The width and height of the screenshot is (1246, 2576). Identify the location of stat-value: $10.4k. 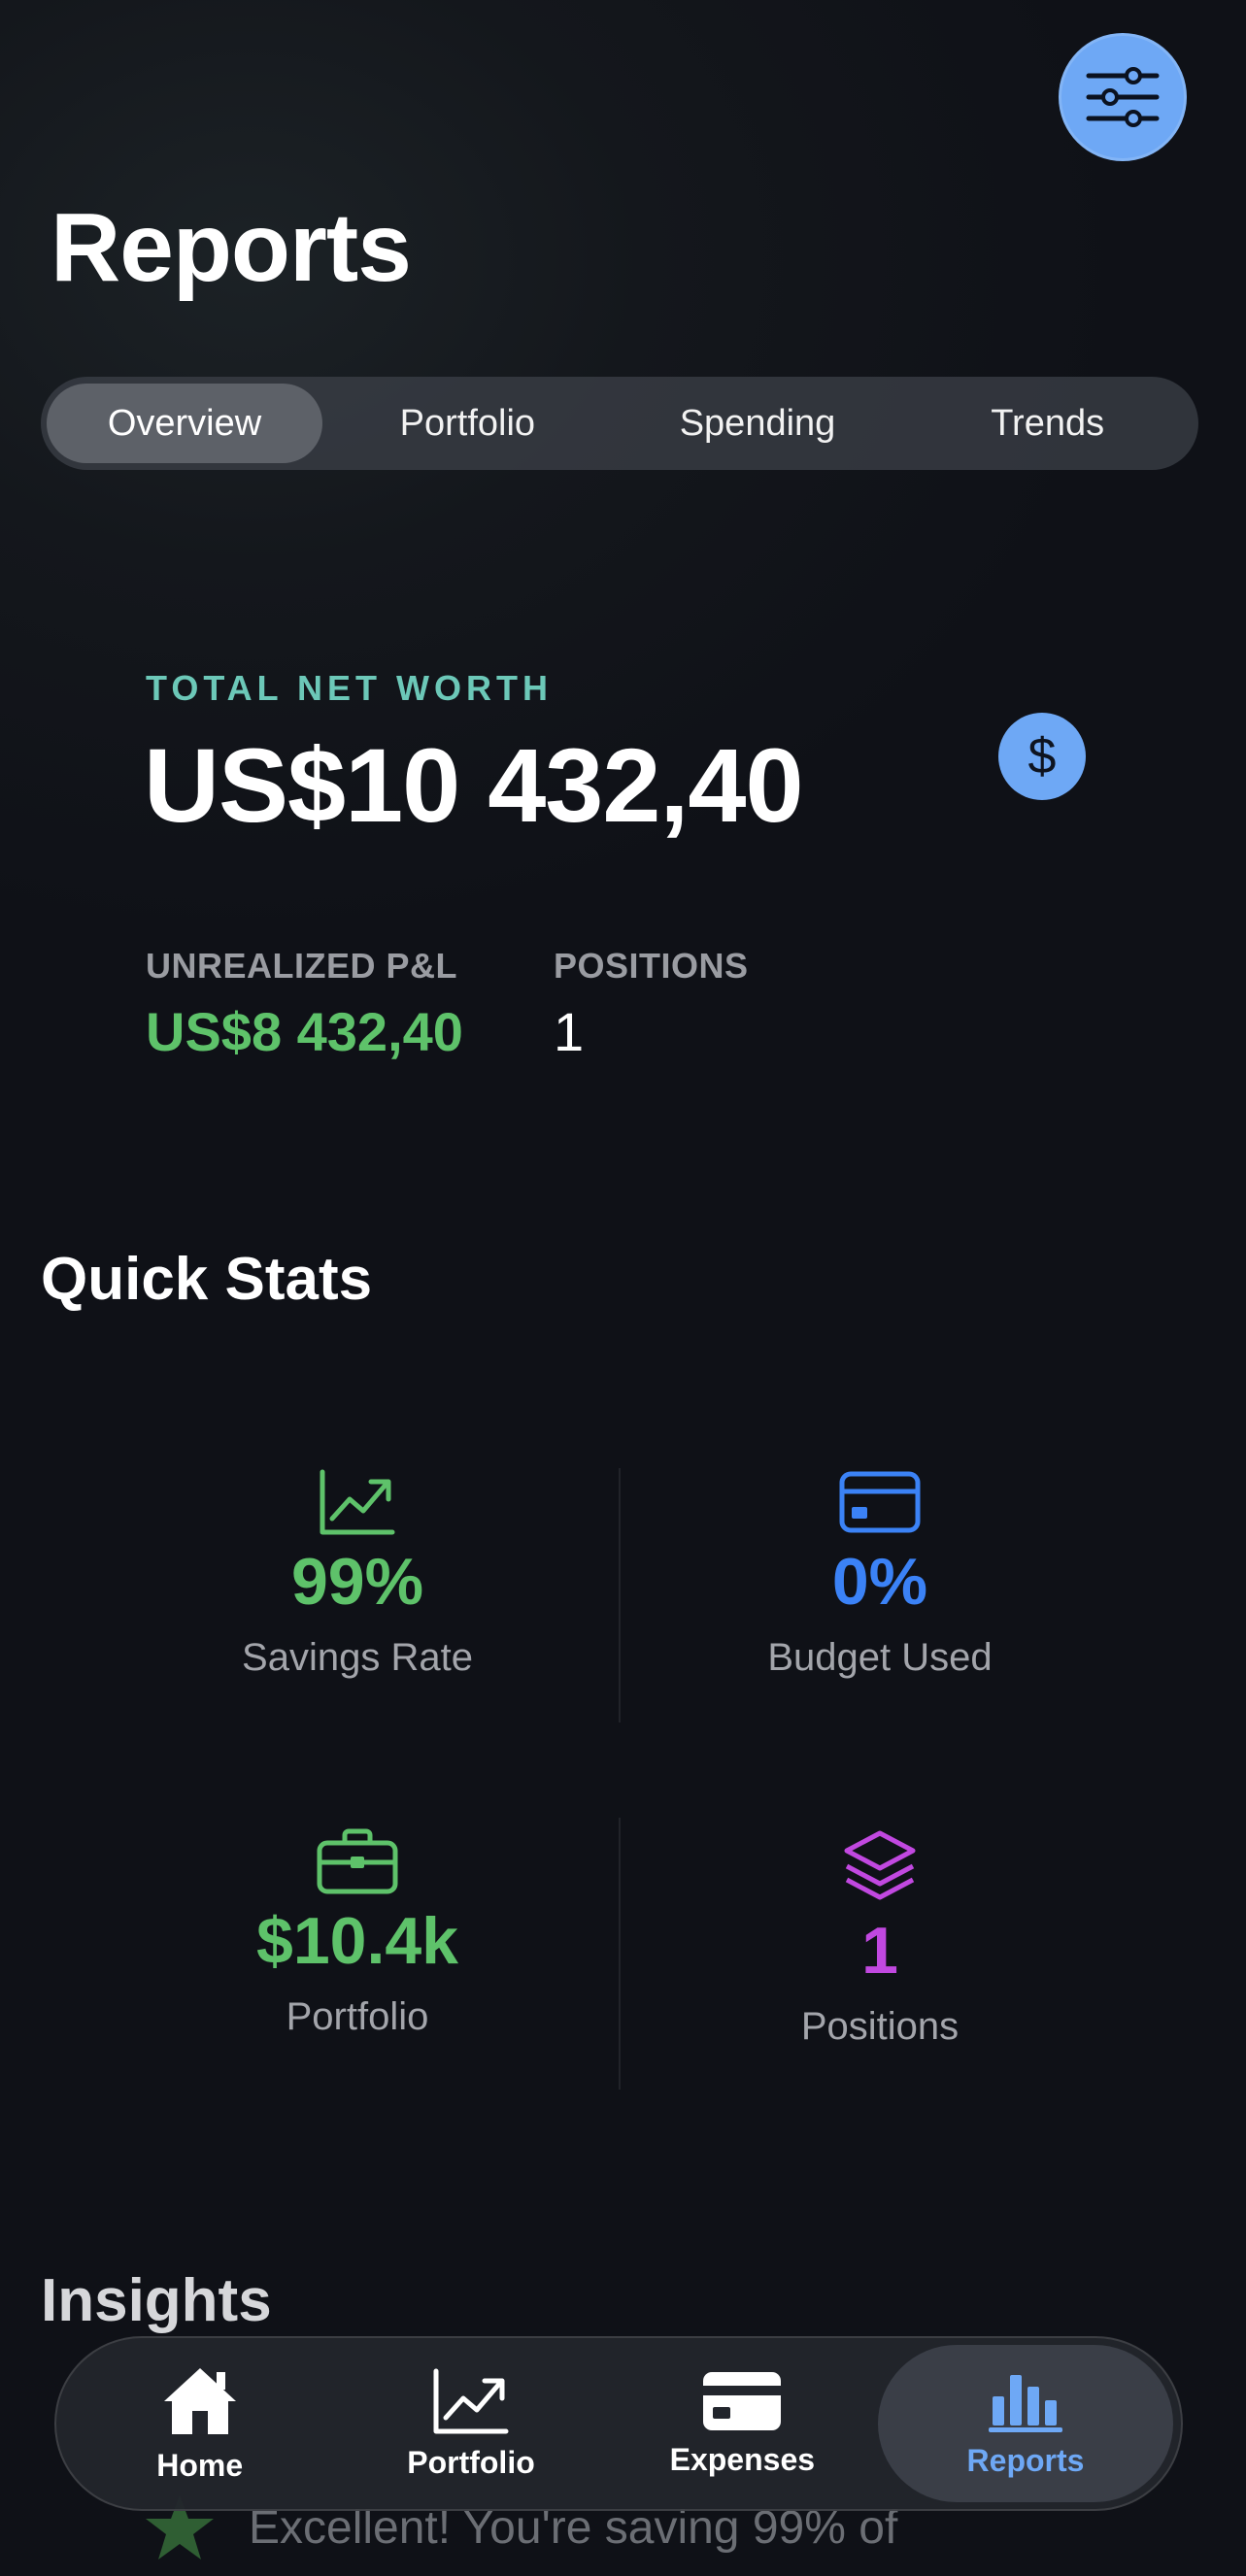
(357, 1941).